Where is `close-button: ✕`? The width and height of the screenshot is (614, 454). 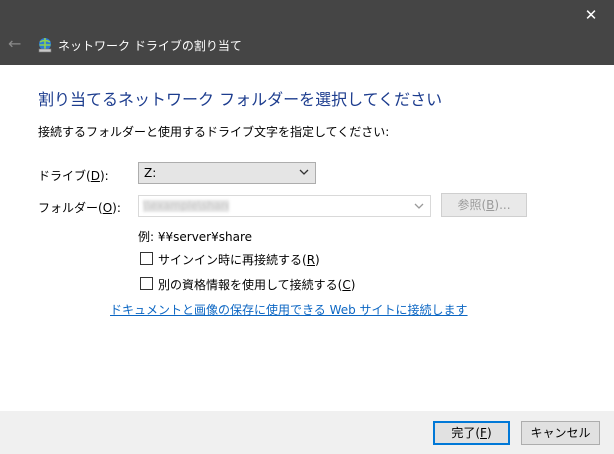
close-button: ✕ is located at coordinates (591, 15).